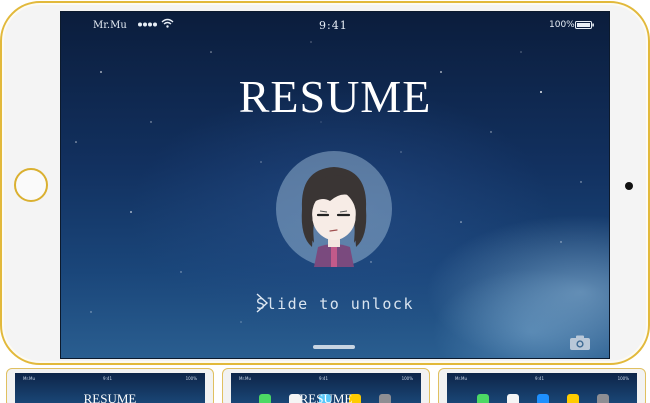 This screenshot has width=650, height=403. I want to click on clock: 9:41, so click(333, 25).